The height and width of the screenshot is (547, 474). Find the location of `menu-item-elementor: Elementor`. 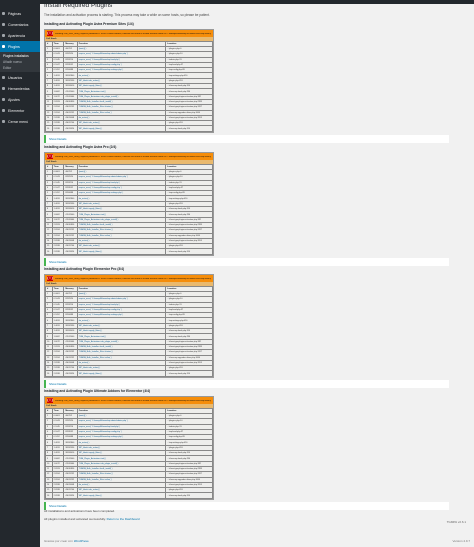

menu-item-elementor: Elementor is located at coordinates (20, 110).